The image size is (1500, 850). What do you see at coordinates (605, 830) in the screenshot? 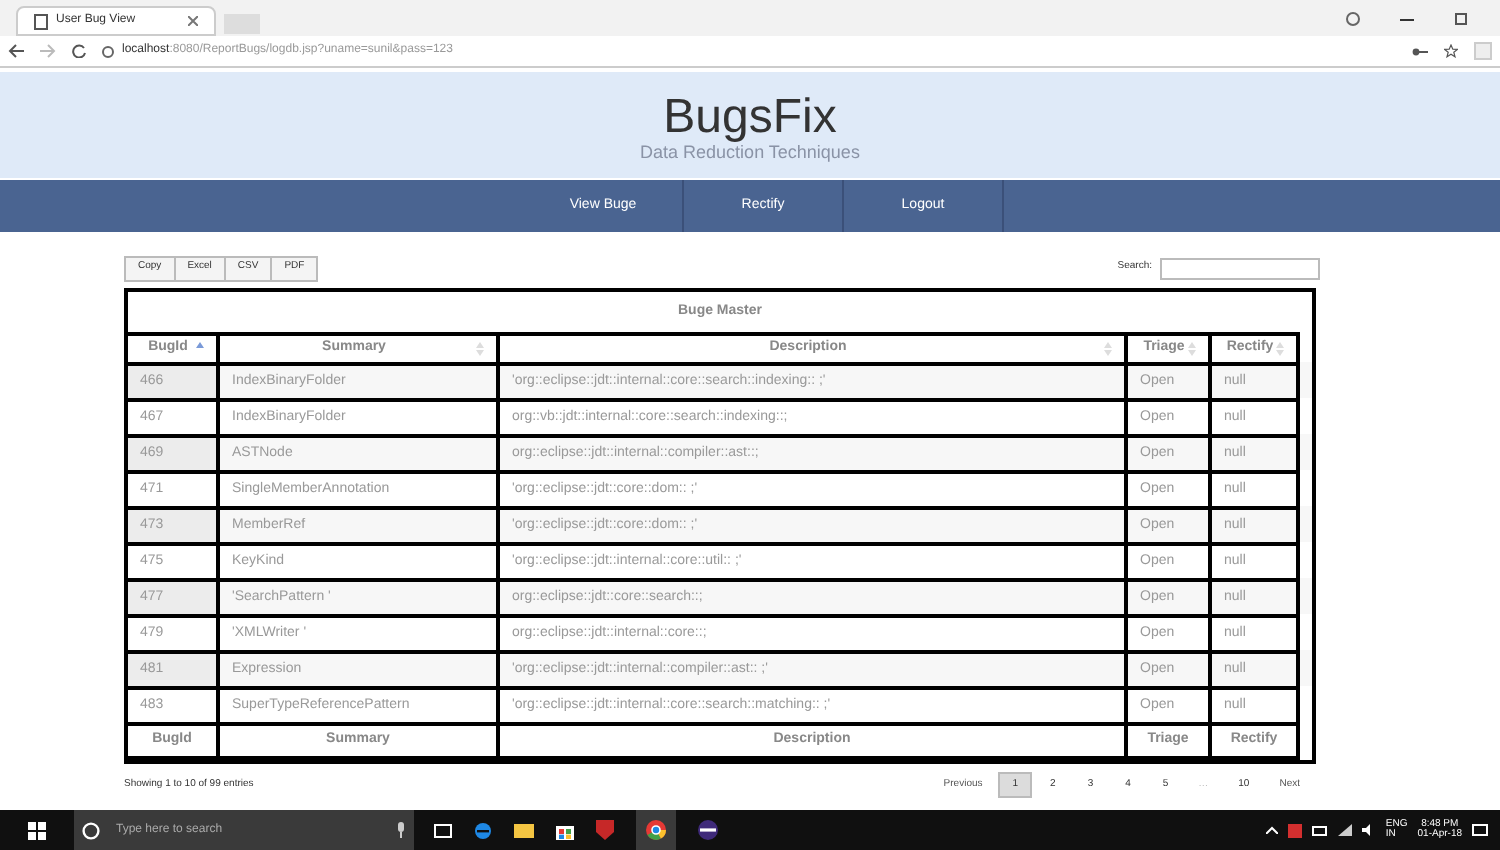
I see `shield-icon` at bounding box center [605, 830].